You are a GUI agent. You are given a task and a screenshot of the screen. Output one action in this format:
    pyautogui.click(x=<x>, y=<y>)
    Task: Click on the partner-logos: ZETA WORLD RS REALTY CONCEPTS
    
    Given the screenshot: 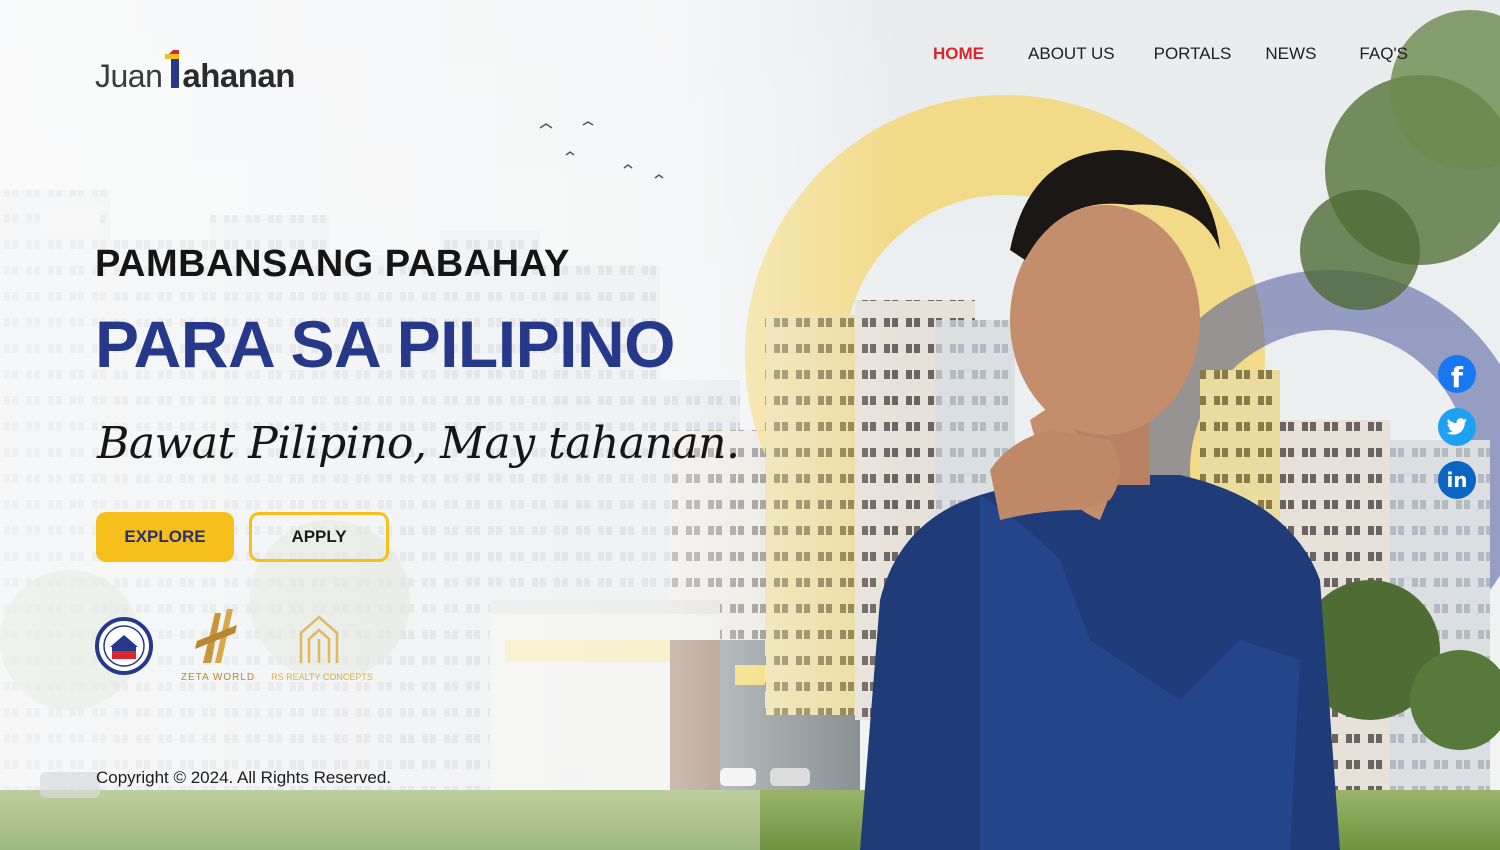 What is the action you would take?
    pyautogui.click(x=240, y=650)
    